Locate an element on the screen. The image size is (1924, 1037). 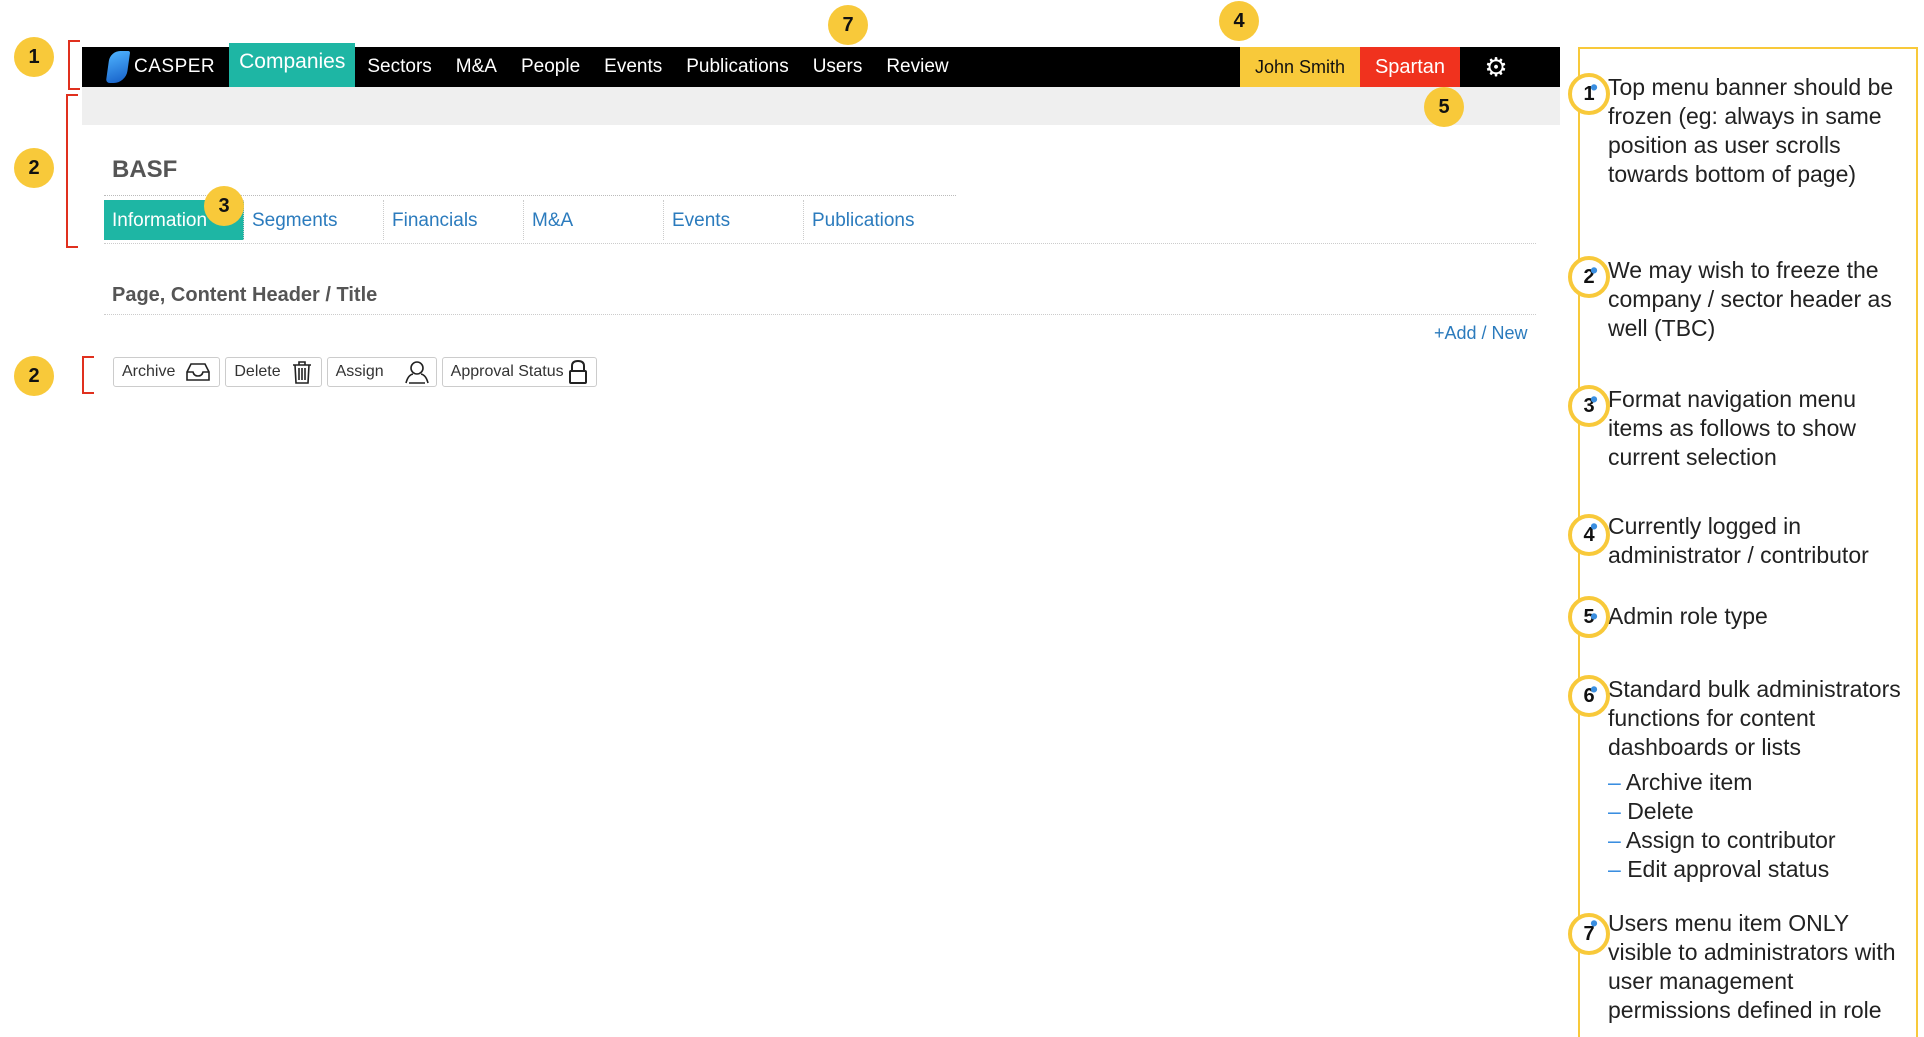
nav-companies: Companies is located at coordinates (292, 65).